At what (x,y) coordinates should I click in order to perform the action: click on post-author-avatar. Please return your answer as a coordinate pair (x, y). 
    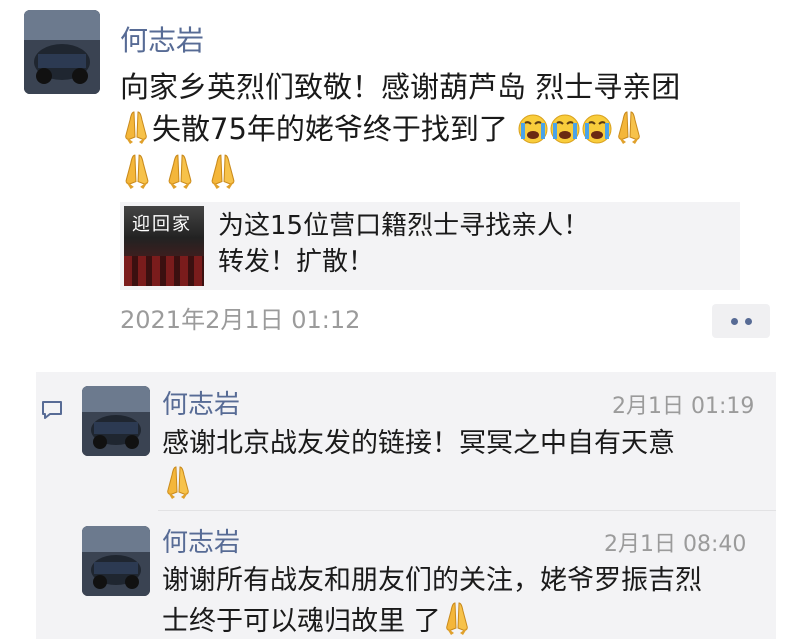
    Looking at the image, I should click on (62, 52).